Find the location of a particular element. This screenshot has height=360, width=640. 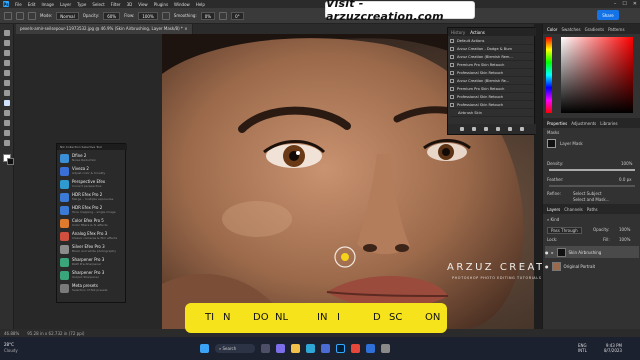

tab-patterns: Patterns is located at coordinates (616, 29).